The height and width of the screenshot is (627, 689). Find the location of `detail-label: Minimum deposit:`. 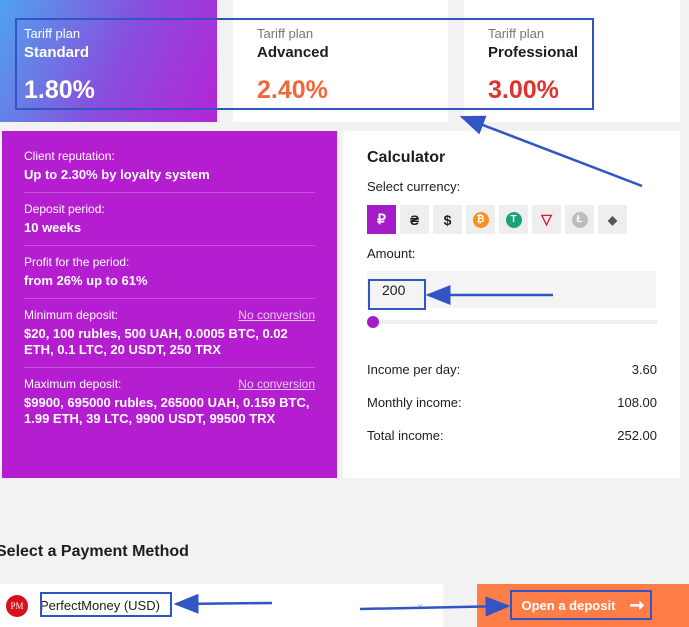

detail-label: Minimum deposit: is located at coordinates (71, 315).